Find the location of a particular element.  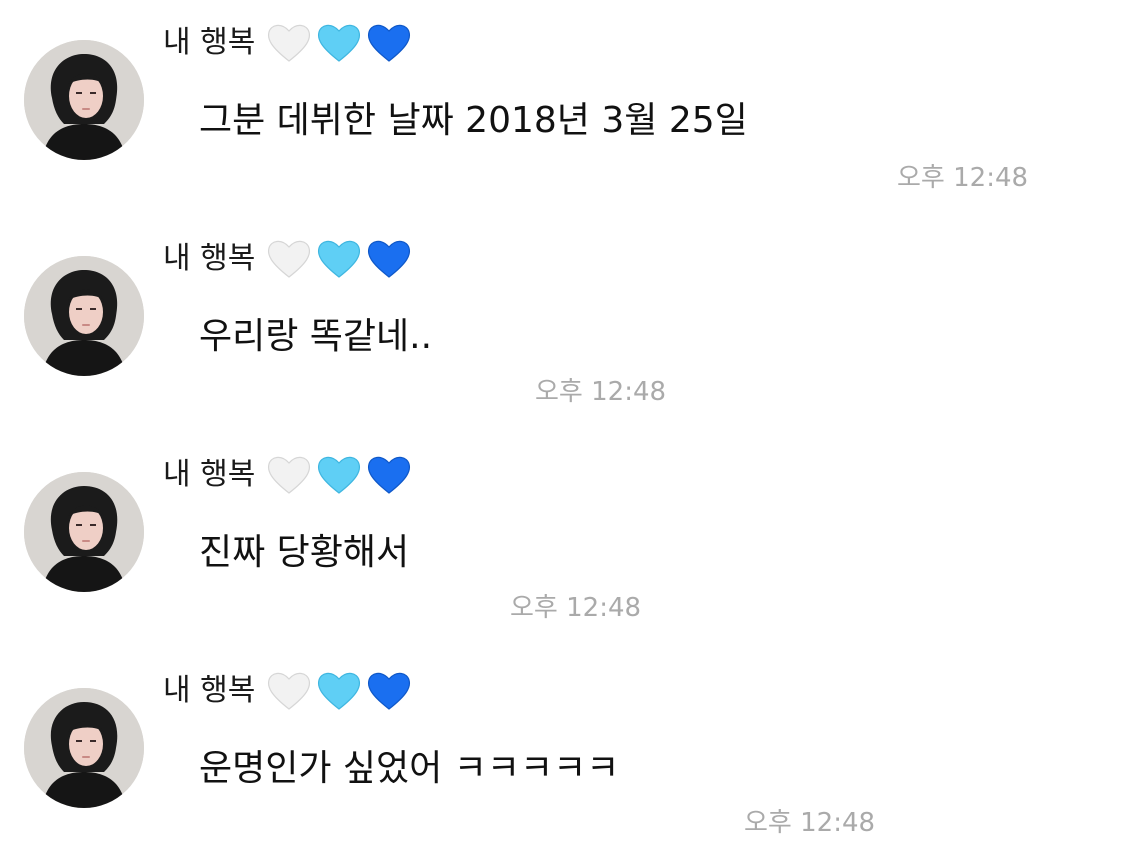

message-text: 진짜 당황해서 is located at coordinates (304, 553).